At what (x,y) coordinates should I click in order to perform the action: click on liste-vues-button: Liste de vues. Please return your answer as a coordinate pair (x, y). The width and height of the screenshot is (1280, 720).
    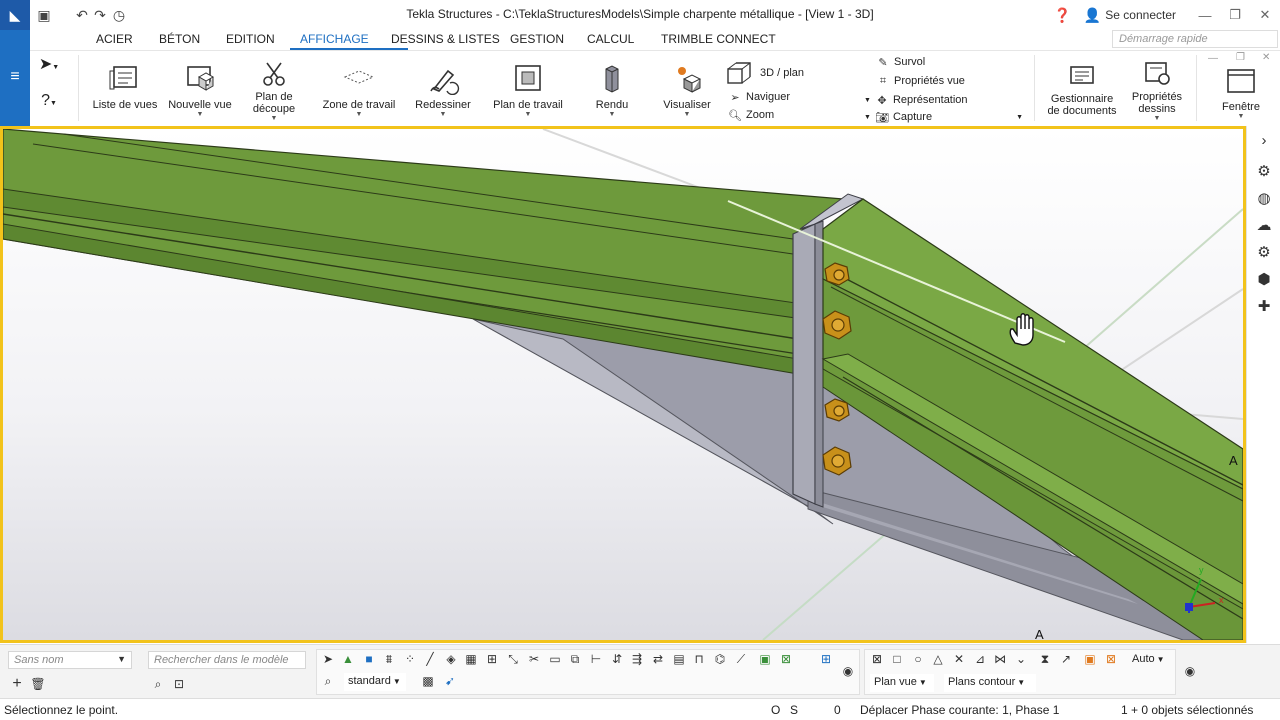
    Looking at the image, I should click on (125, 87).